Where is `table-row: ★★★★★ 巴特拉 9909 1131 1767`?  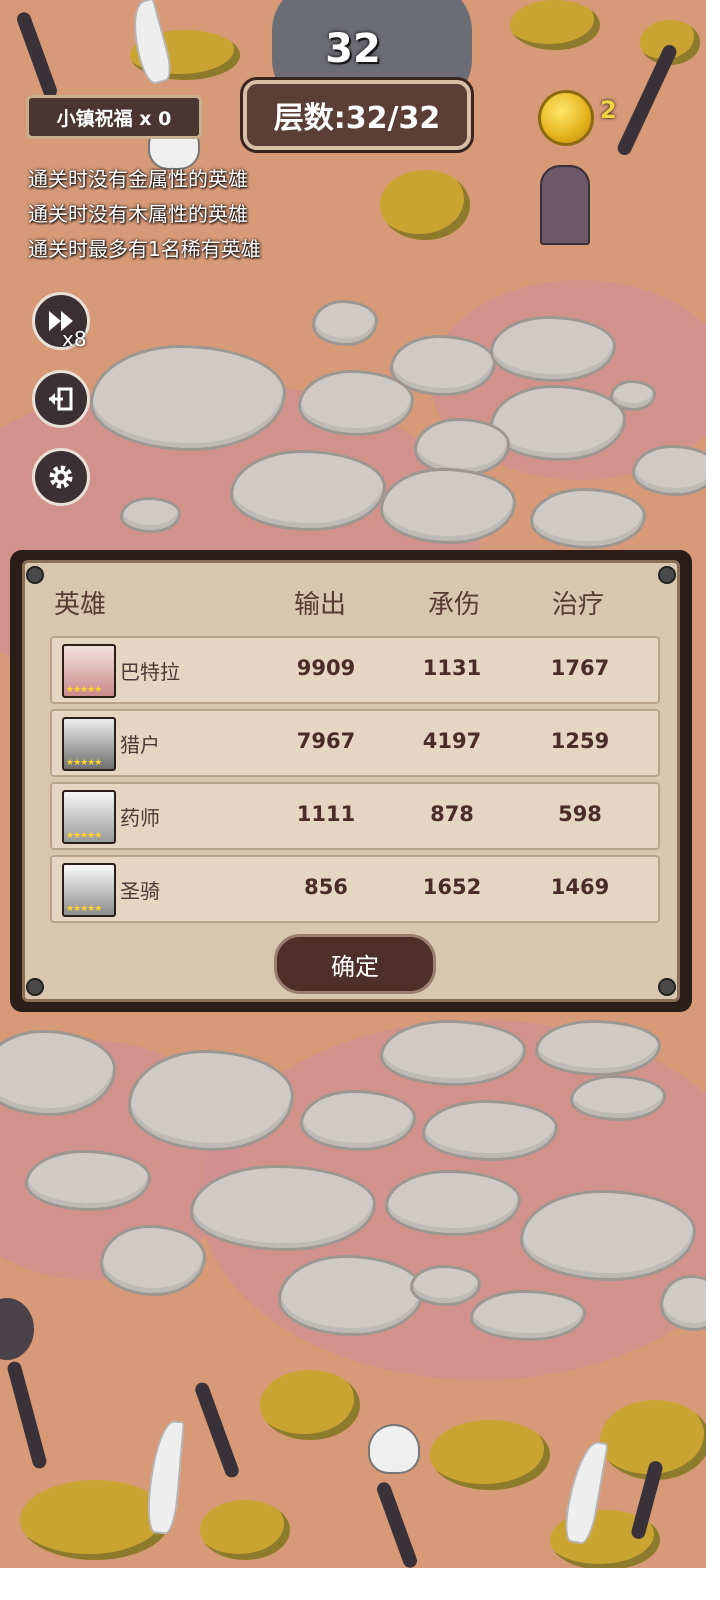 table-row: ★★★★★ 巴特拉 9909 1131 1767 is located at coordinates (355, 670).